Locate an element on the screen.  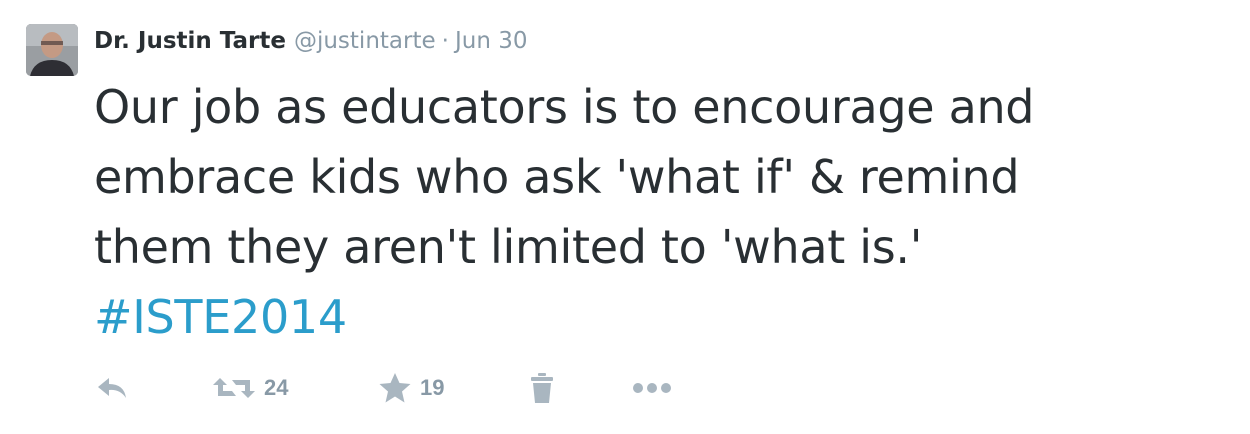
star-icon is located at coordinates (395, 388).